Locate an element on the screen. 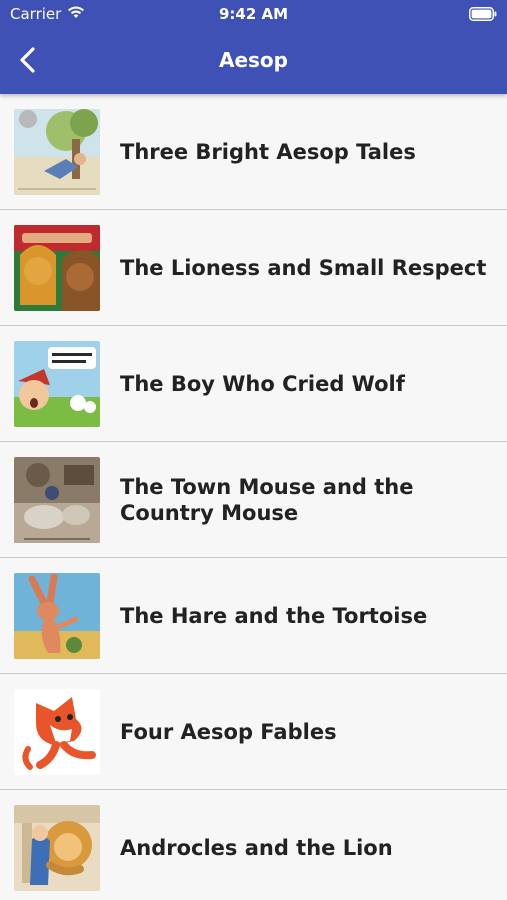 The height and width of the screenshot is (900, 507). story-row: The Boy Who Cried Wolf is located at coordinates (253, 384).